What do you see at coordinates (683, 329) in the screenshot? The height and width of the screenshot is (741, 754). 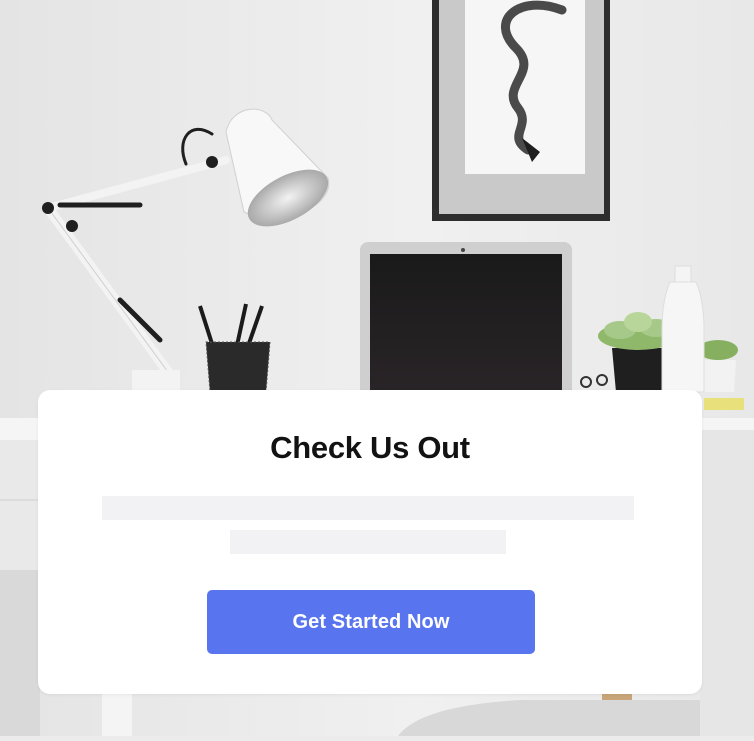 I see `vase` at bounding box center [683, 329].